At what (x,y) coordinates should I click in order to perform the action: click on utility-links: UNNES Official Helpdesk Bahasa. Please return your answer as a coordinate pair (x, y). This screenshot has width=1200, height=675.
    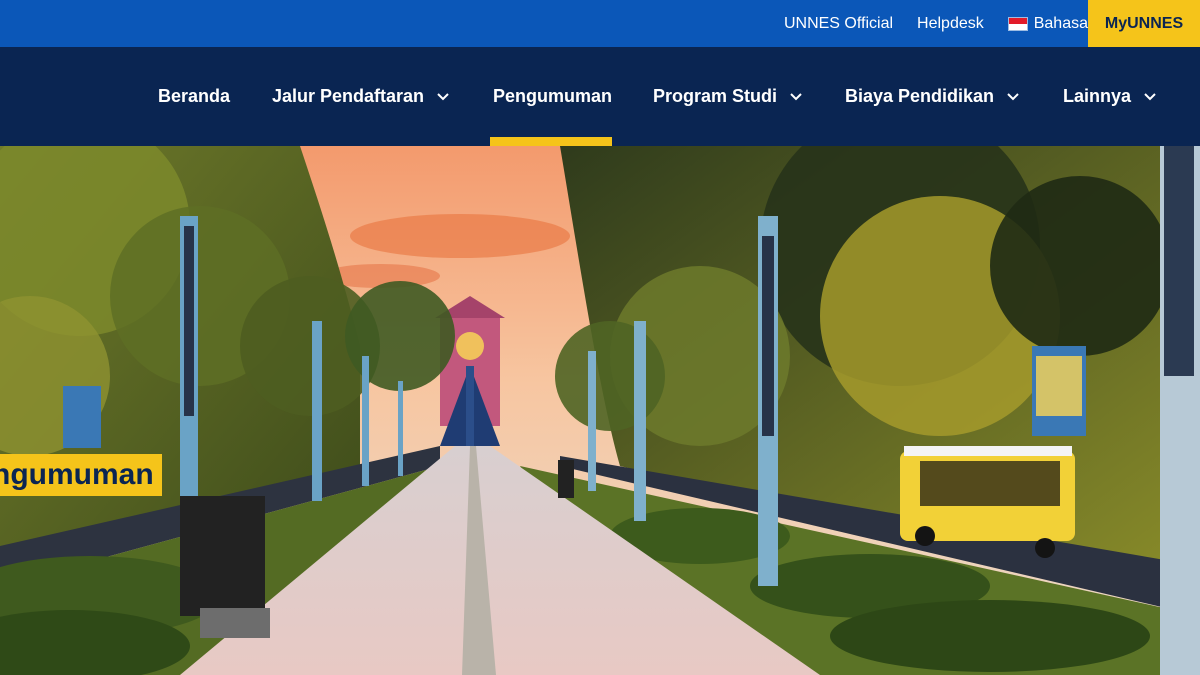
    Looking at the image, I should click on (924, 23).